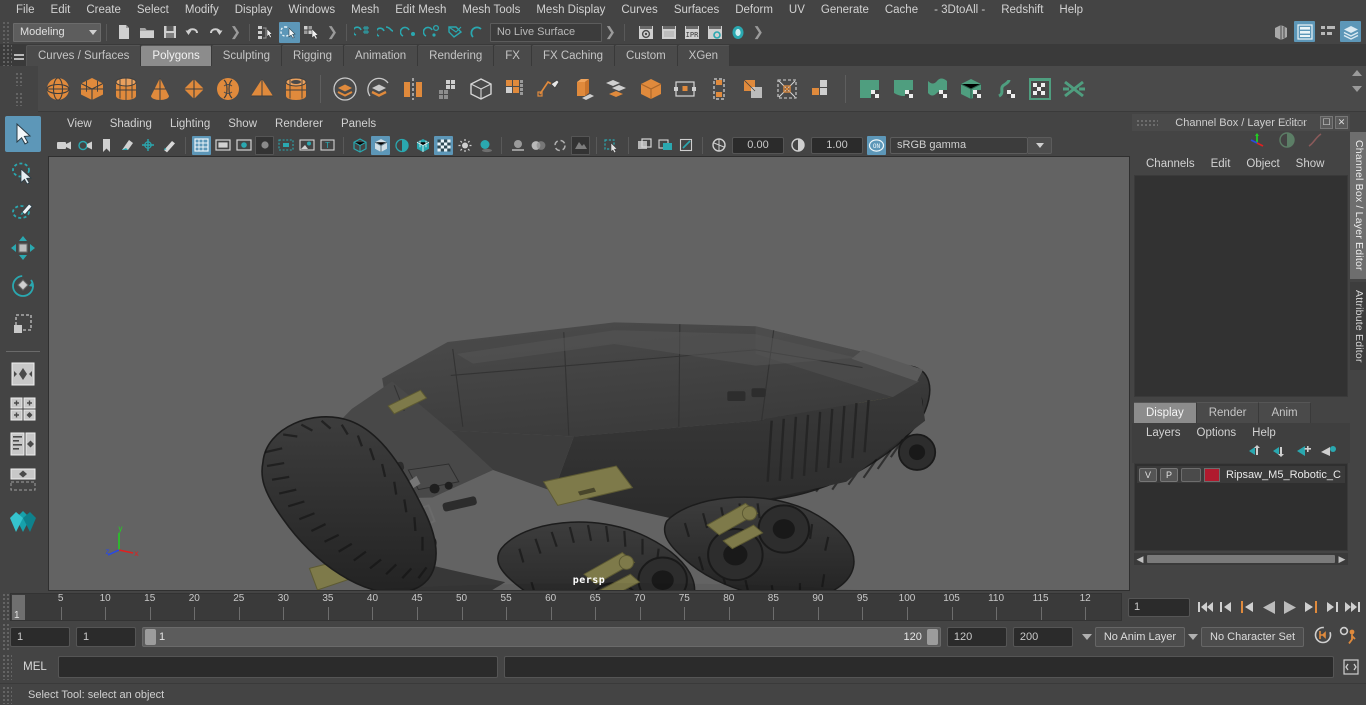 The width and height of the screenshot is (1366, 705). What do you see at coordinates (1289, 607) in the screenshot?
I see `play-forwards-icon` at bounding box center [1289, 607].